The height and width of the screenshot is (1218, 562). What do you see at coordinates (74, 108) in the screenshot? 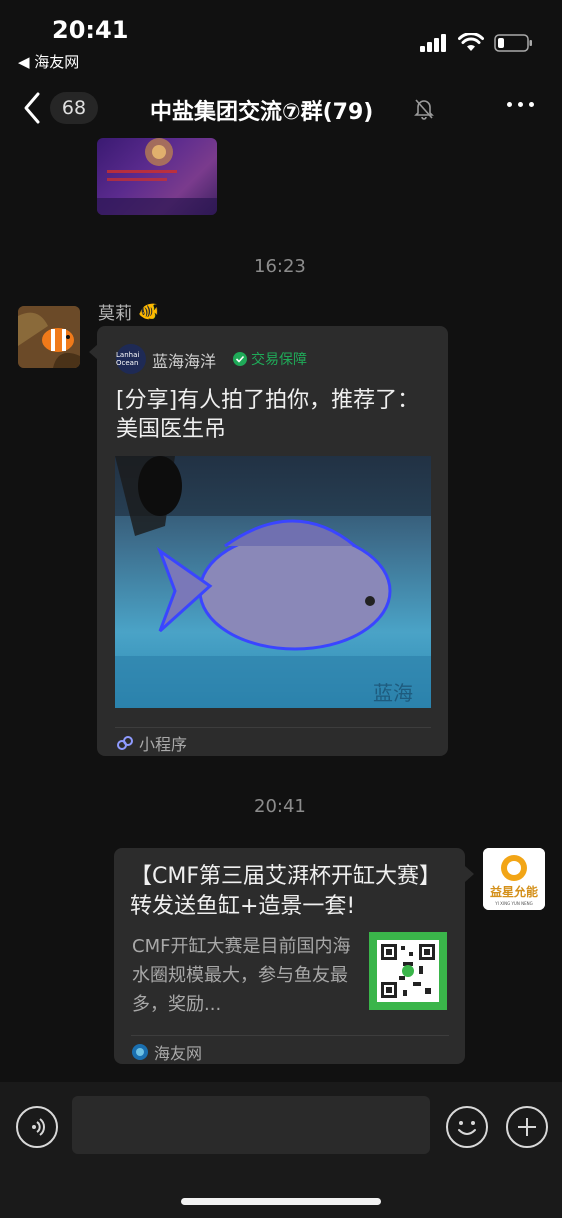
I see `unread-count-badge: 68` at bounding box center [74, 108].